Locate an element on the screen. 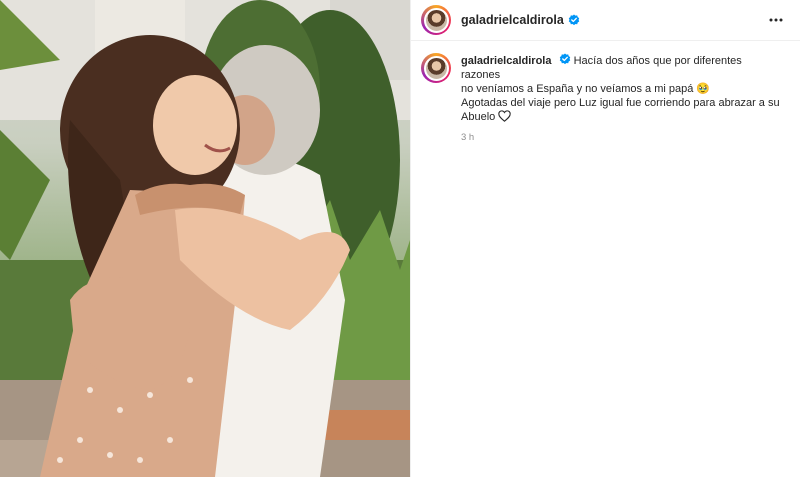  post-header: galadrielcaldirola is located at coordinates (605, 20).